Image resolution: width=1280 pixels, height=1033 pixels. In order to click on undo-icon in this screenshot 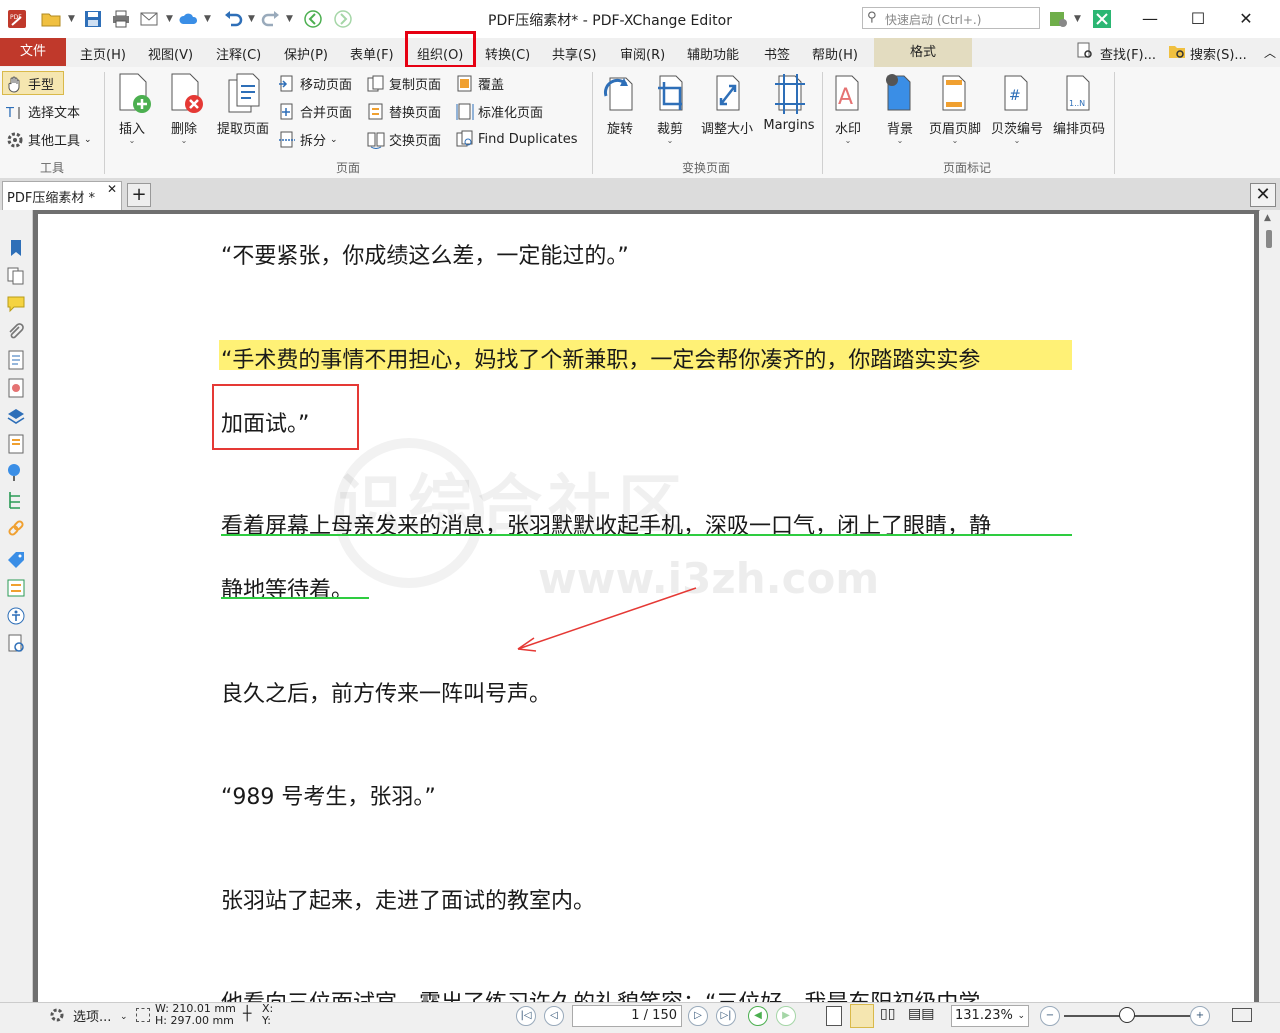, I will do `click(233, 19)`.